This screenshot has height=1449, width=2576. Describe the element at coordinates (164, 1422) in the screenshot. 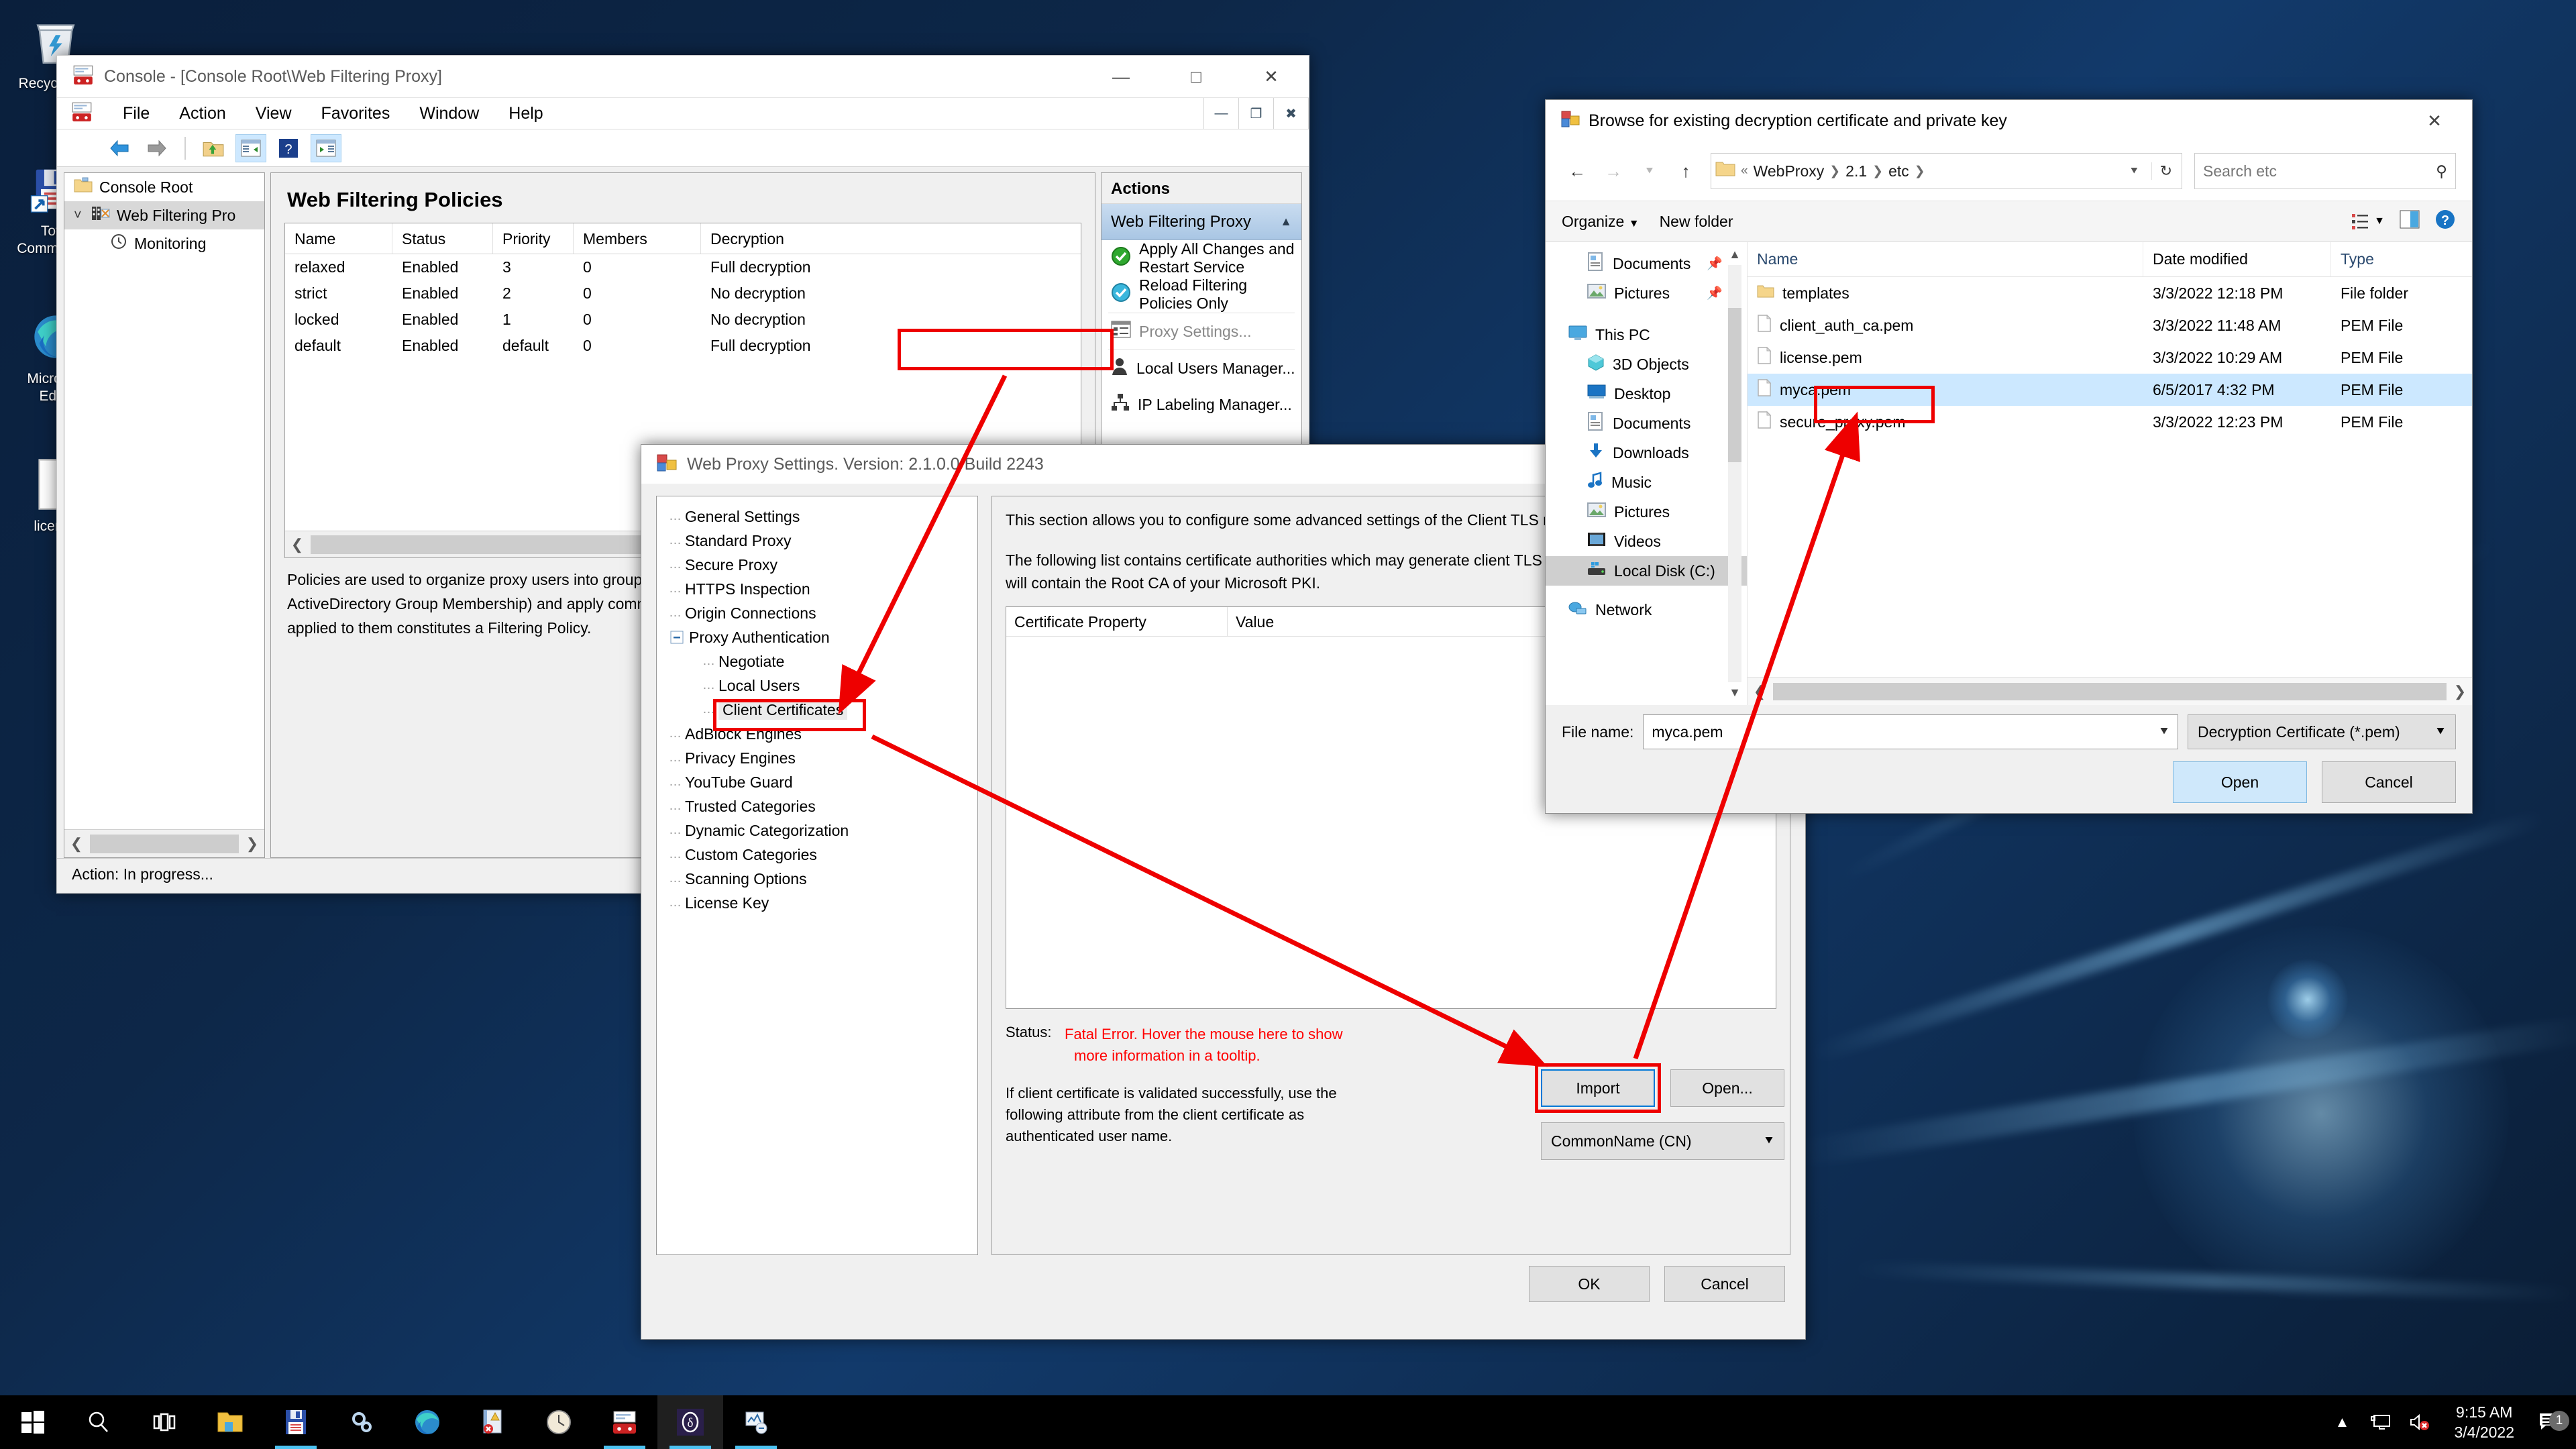

I see `task-view-button` at that location.